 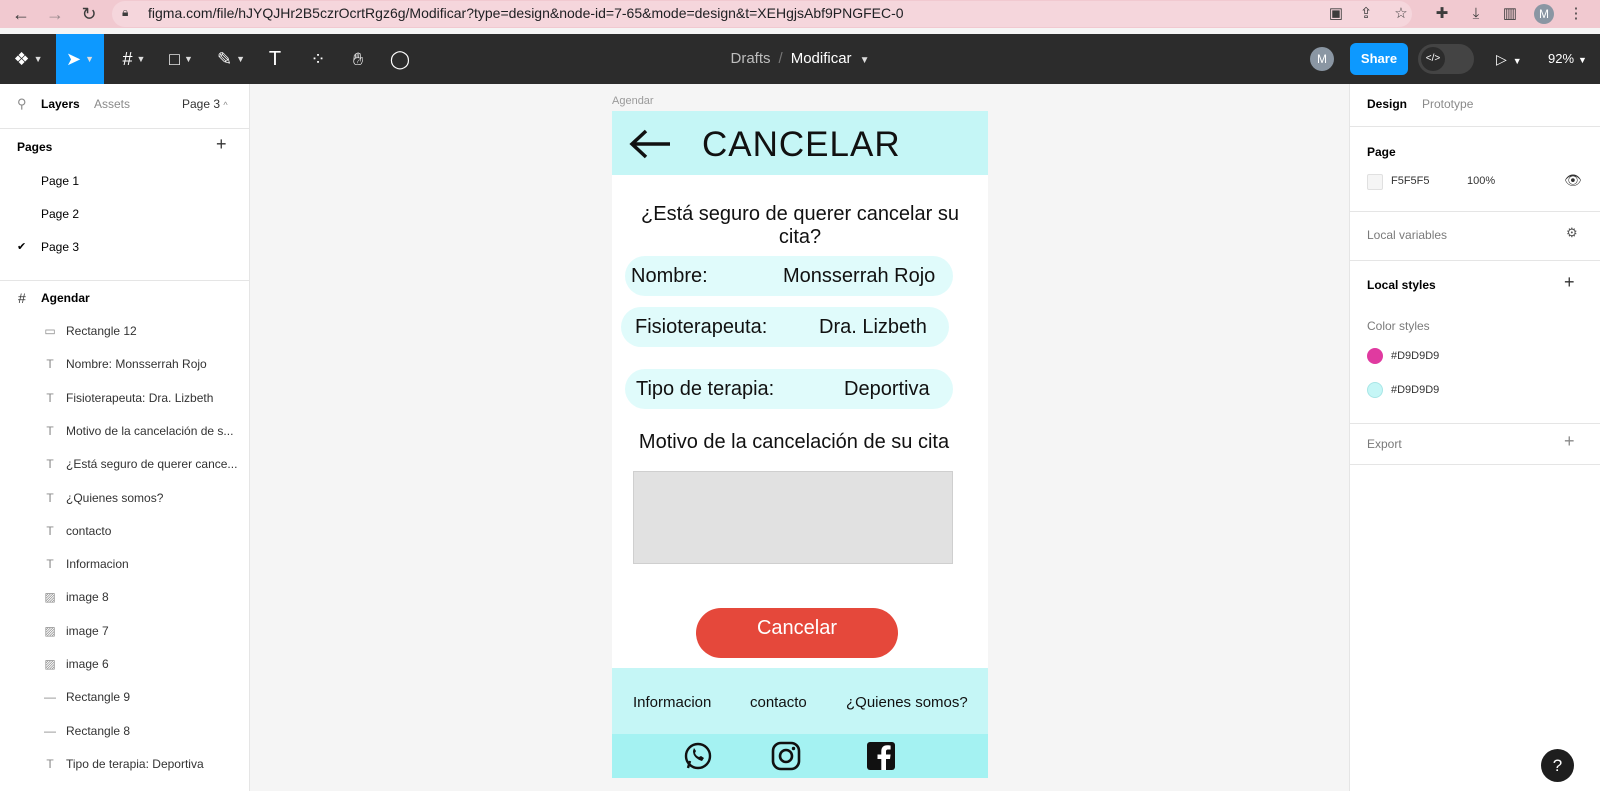 I want to click on dev-mode-toggle: </>, so click(x=1446, y=59).